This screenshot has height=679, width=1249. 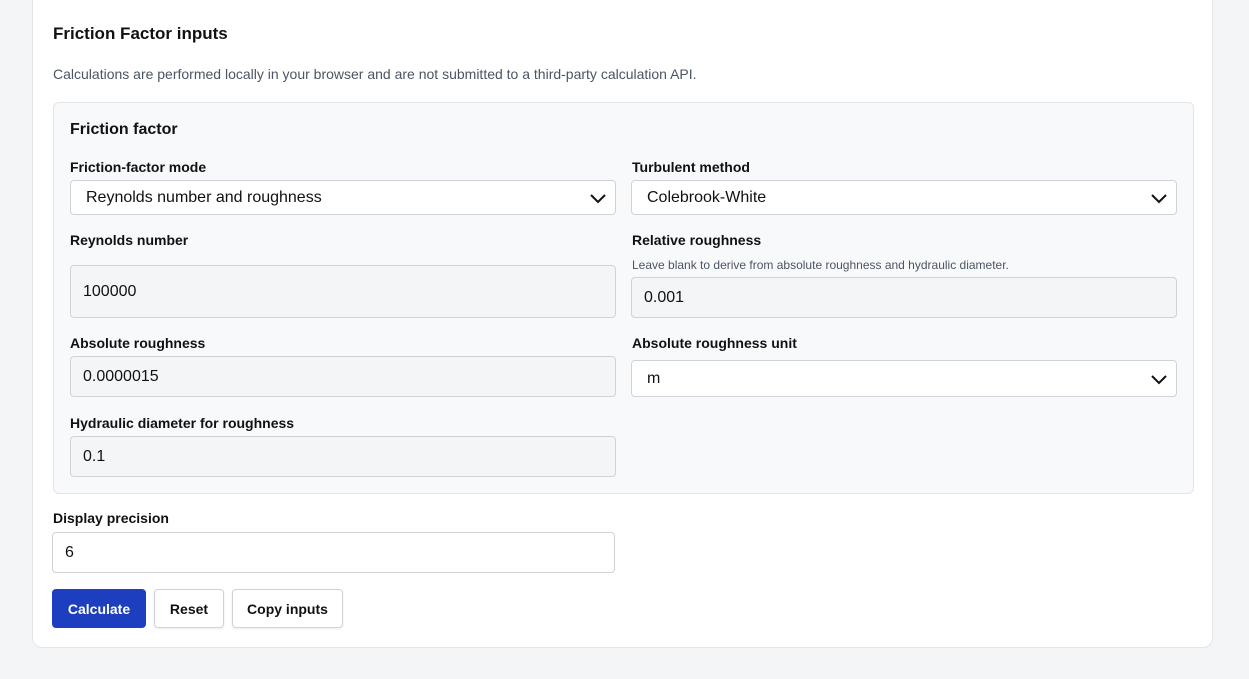 I want to click on mode-select-value: Reynolds number and roughness, so click(x=204, y=197).